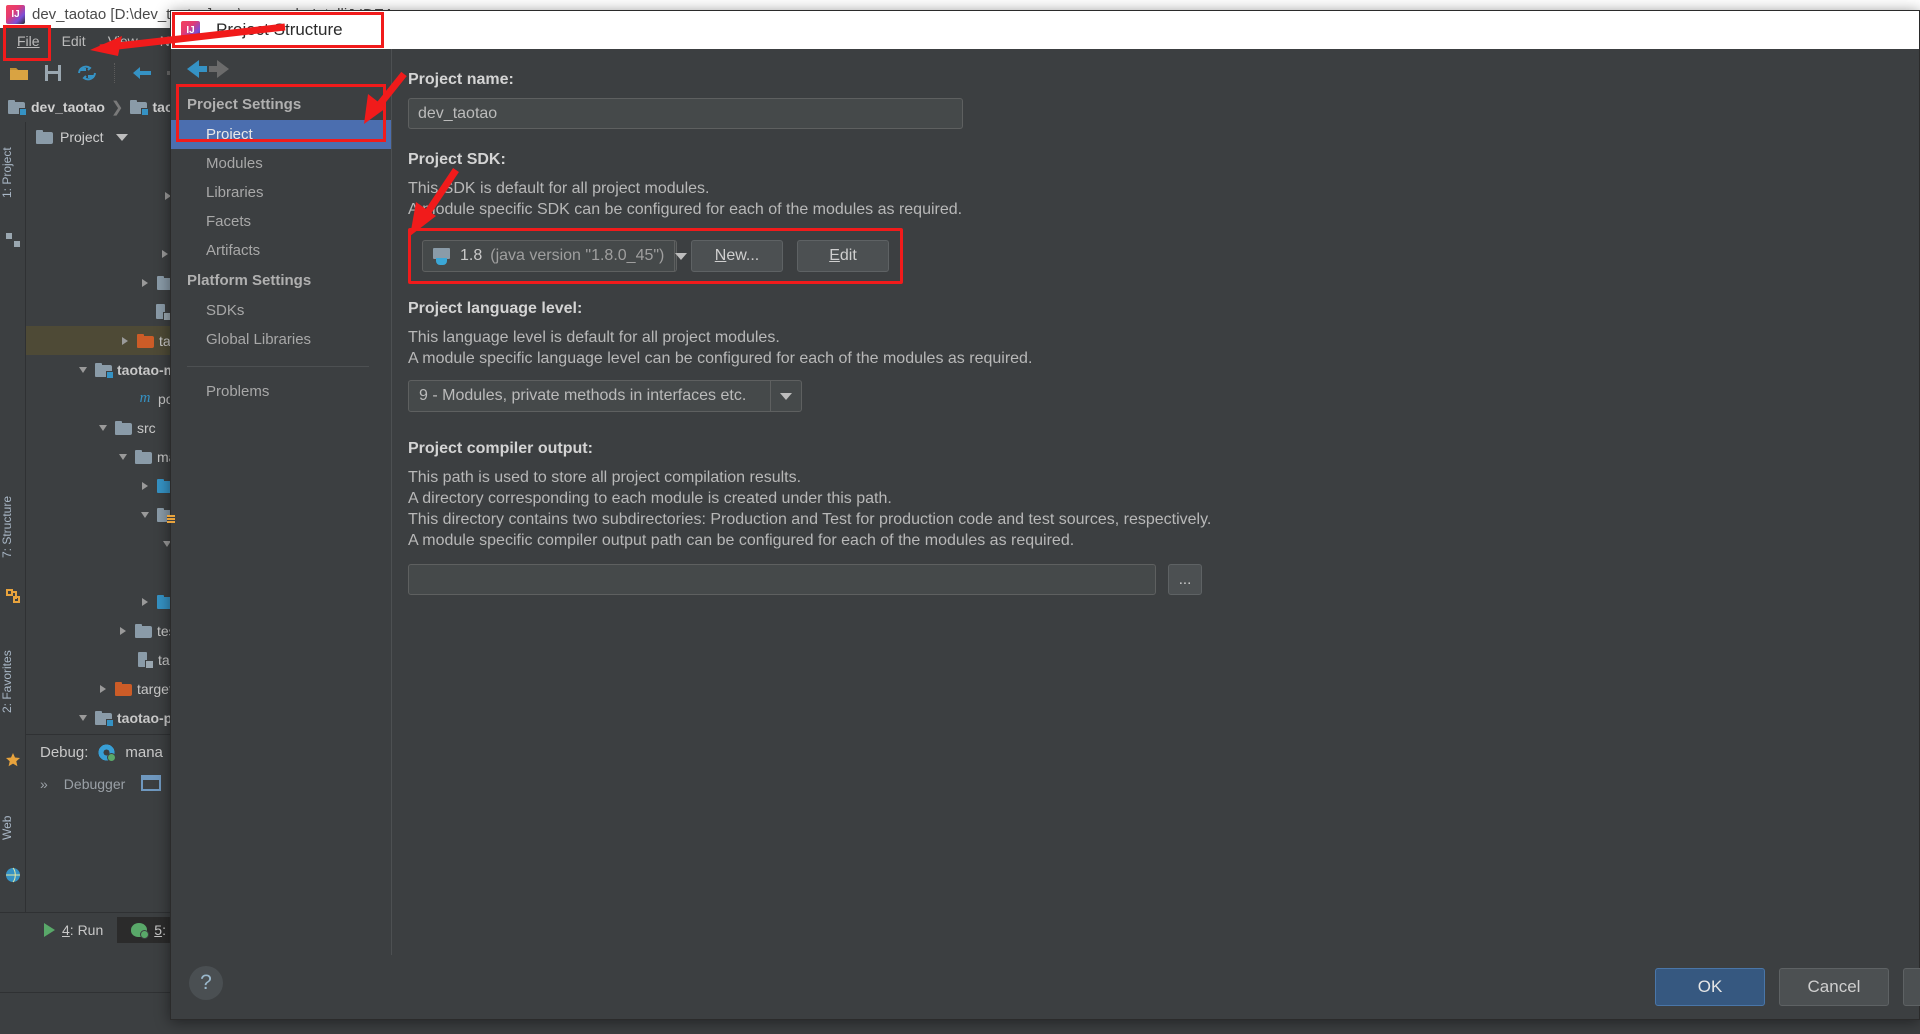 This screenshot has height=1034, width=1920. What do you see at coordinates (495, 308) in the screenshot?
I see `language-level-label: Project language level:` at bounding box center [495, 308].